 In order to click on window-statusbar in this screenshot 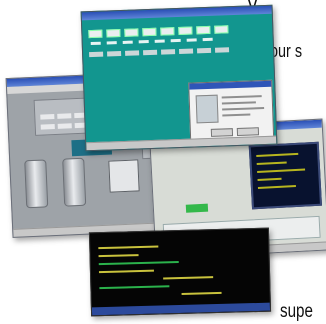, I will do `click(181, 309)`.